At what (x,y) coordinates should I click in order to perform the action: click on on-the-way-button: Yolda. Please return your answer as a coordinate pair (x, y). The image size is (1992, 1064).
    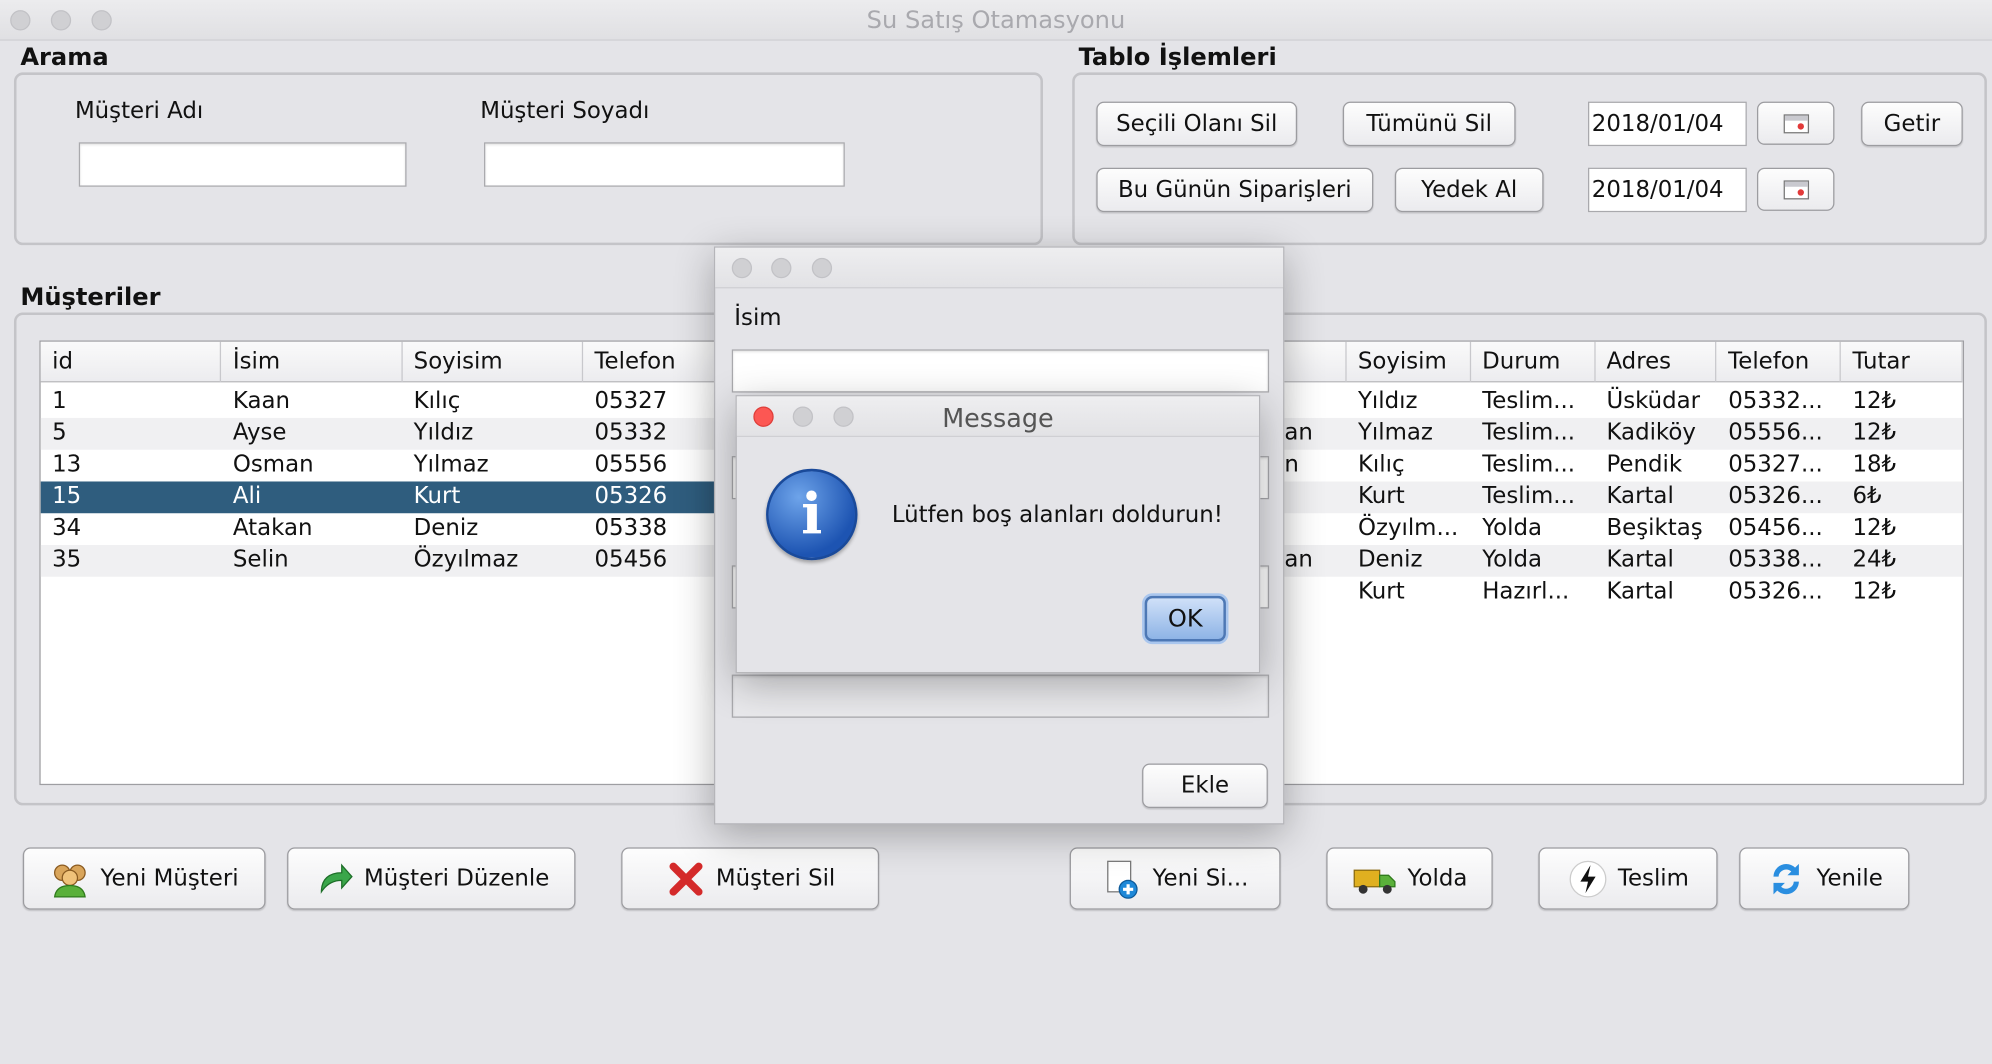
    Looking at the image, I should click on (1409, 878).